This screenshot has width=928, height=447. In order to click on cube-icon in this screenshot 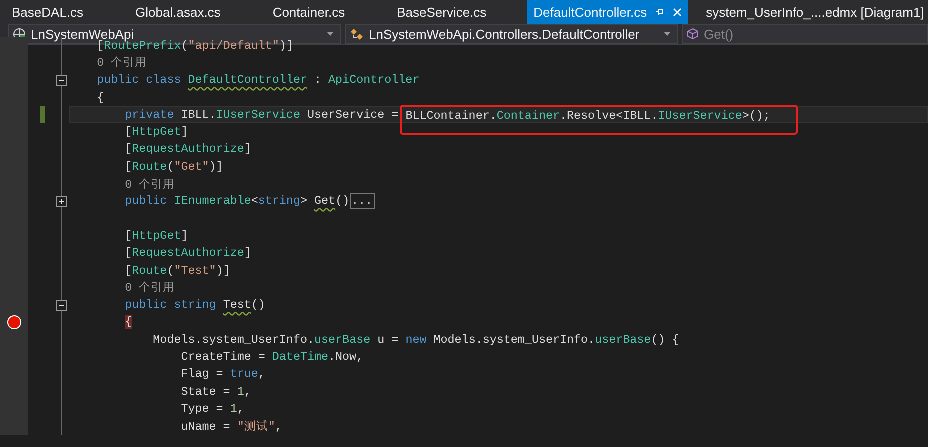, I will do `click(693, 34)`.